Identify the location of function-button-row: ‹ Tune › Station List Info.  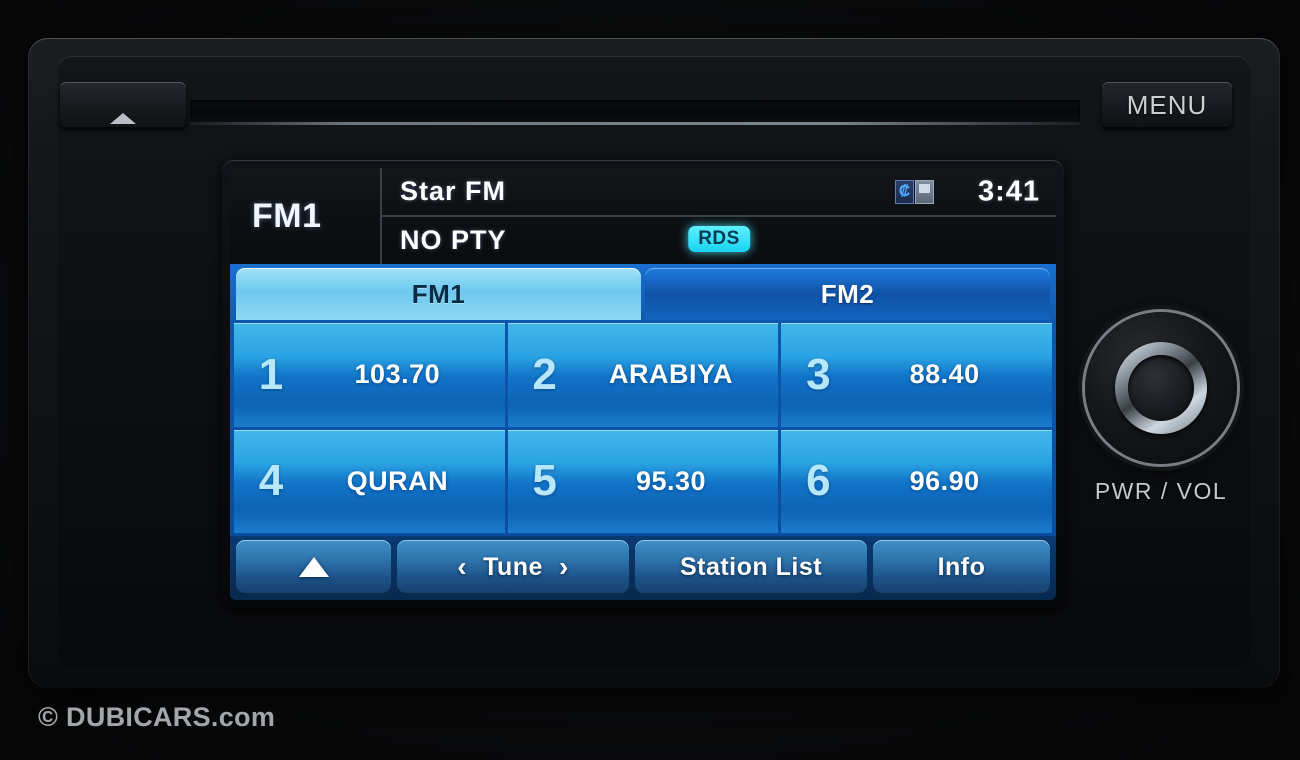
(643, 568).